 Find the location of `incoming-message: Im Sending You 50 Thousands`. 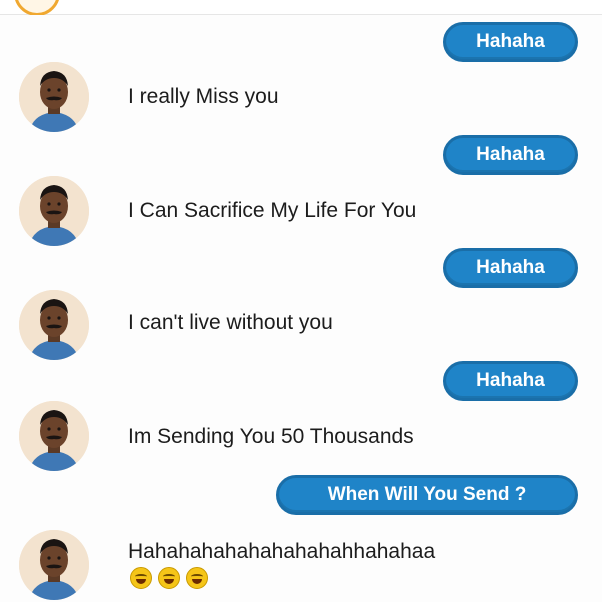

incoming-message: Im Sending You 50 Thousands is located at coordinates (271, 436).